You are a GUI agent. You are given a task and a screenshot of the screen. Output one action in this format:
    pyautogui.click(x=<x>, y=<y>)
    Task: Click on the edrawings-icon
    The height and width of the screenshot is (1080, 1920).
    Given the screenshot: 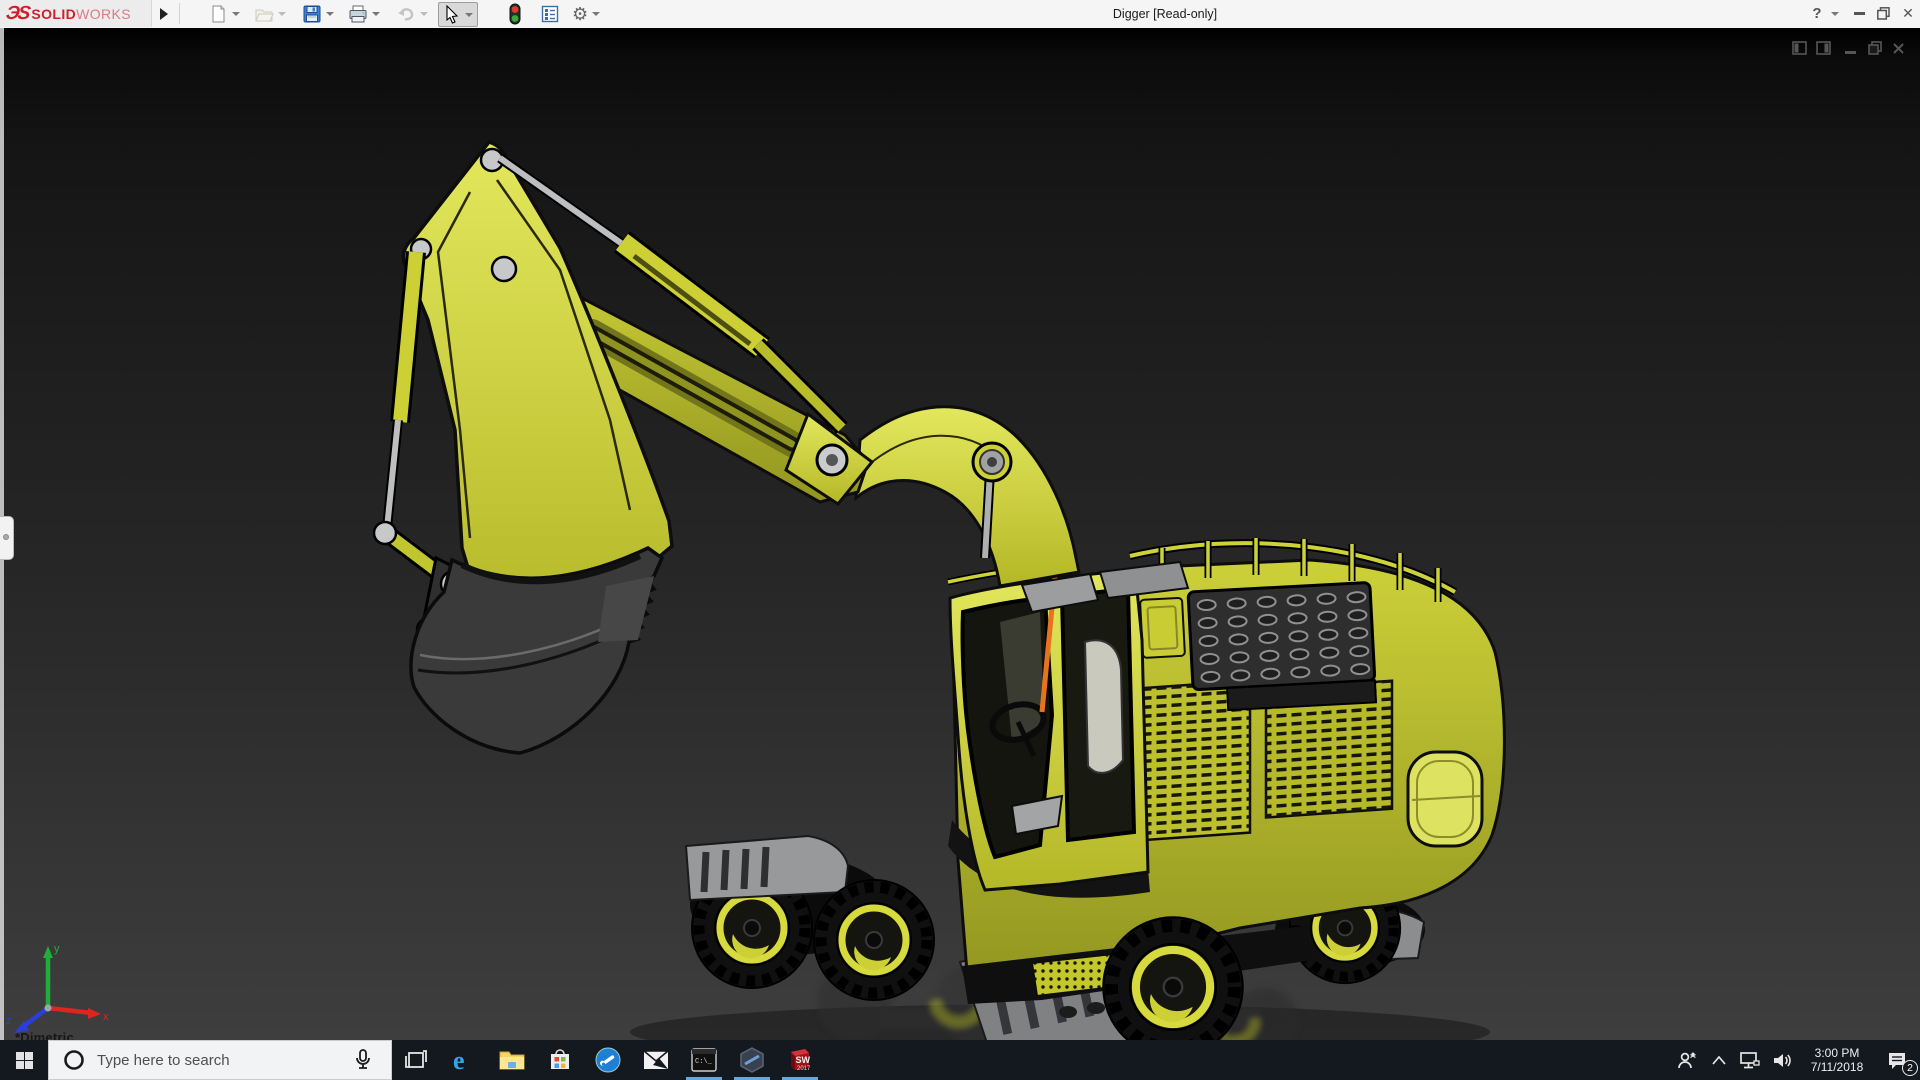 What is the action you would take?
    pyautogui.click(x=752, y=1060)
    